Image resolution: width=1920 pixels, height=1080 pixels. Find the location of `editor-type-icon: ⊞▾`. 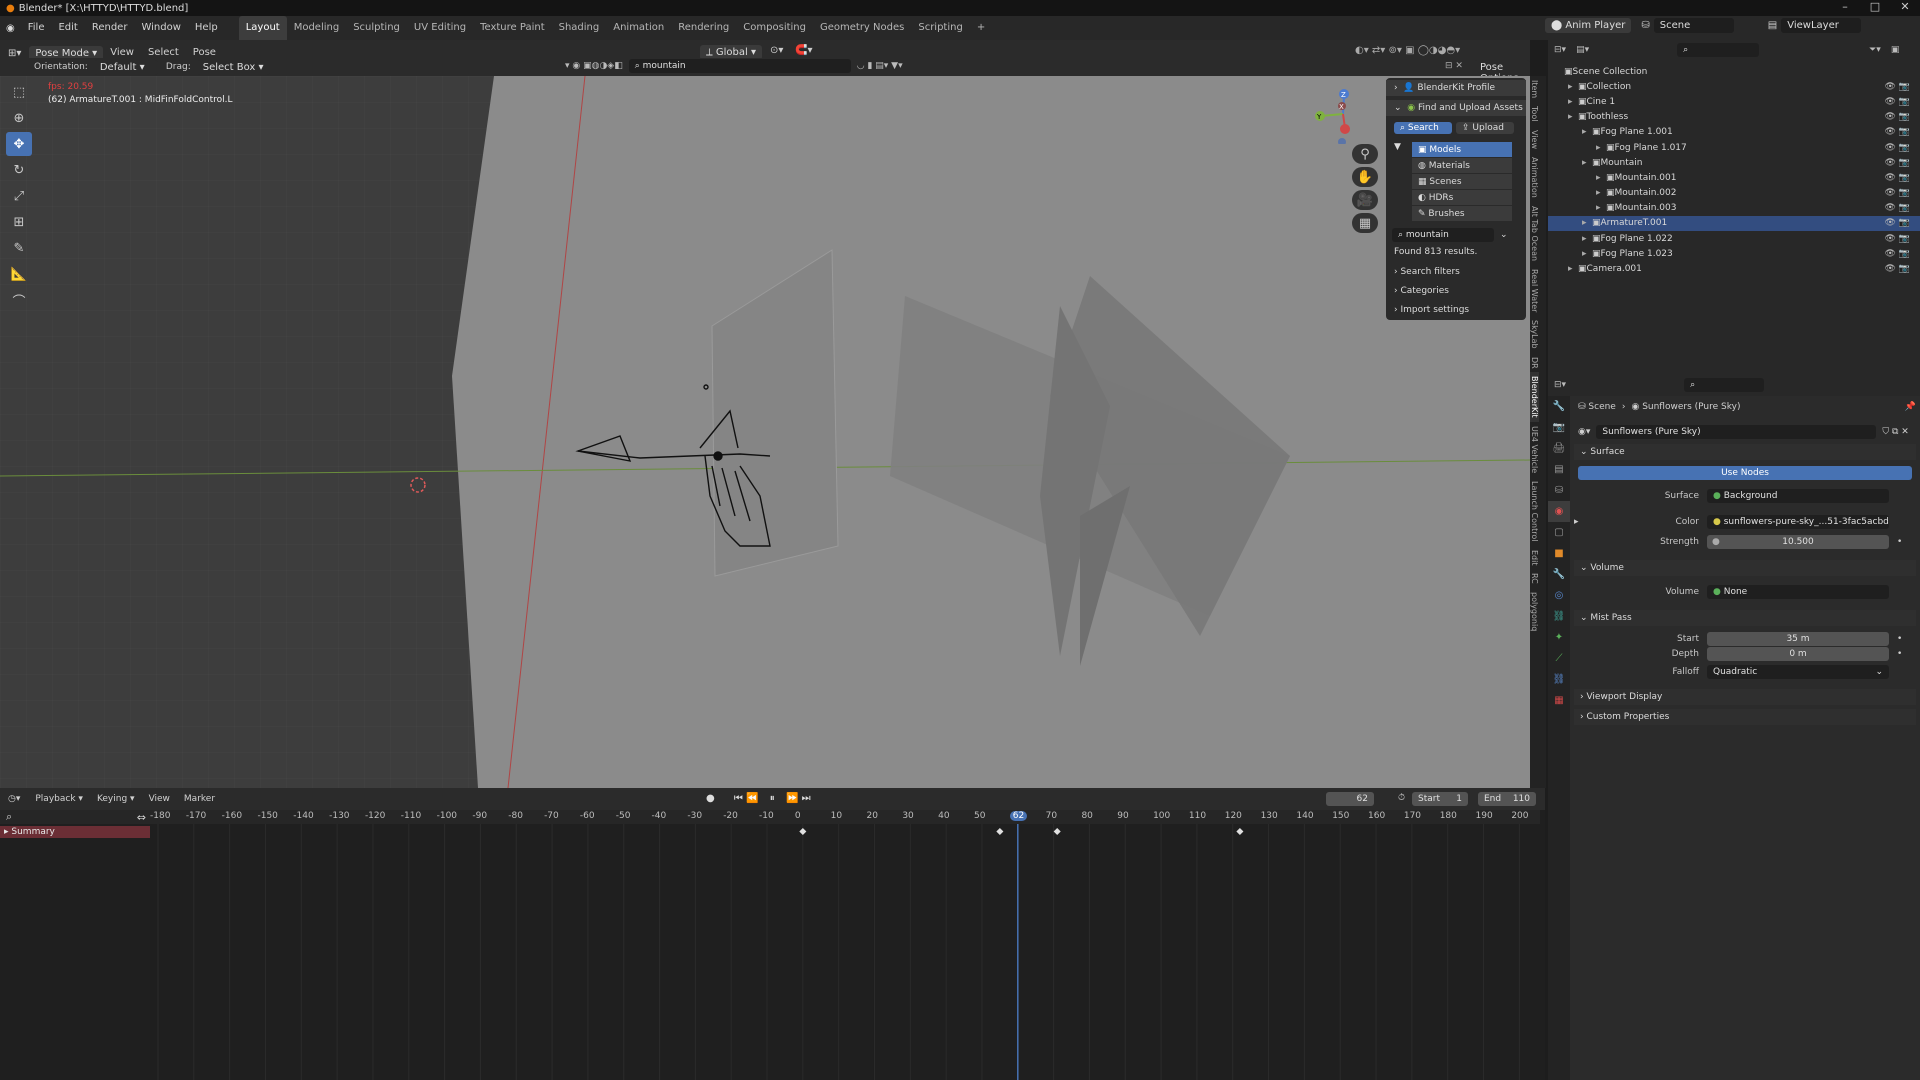

editor-type-icon: ⊞▾ is located at coordinates (14, 53).